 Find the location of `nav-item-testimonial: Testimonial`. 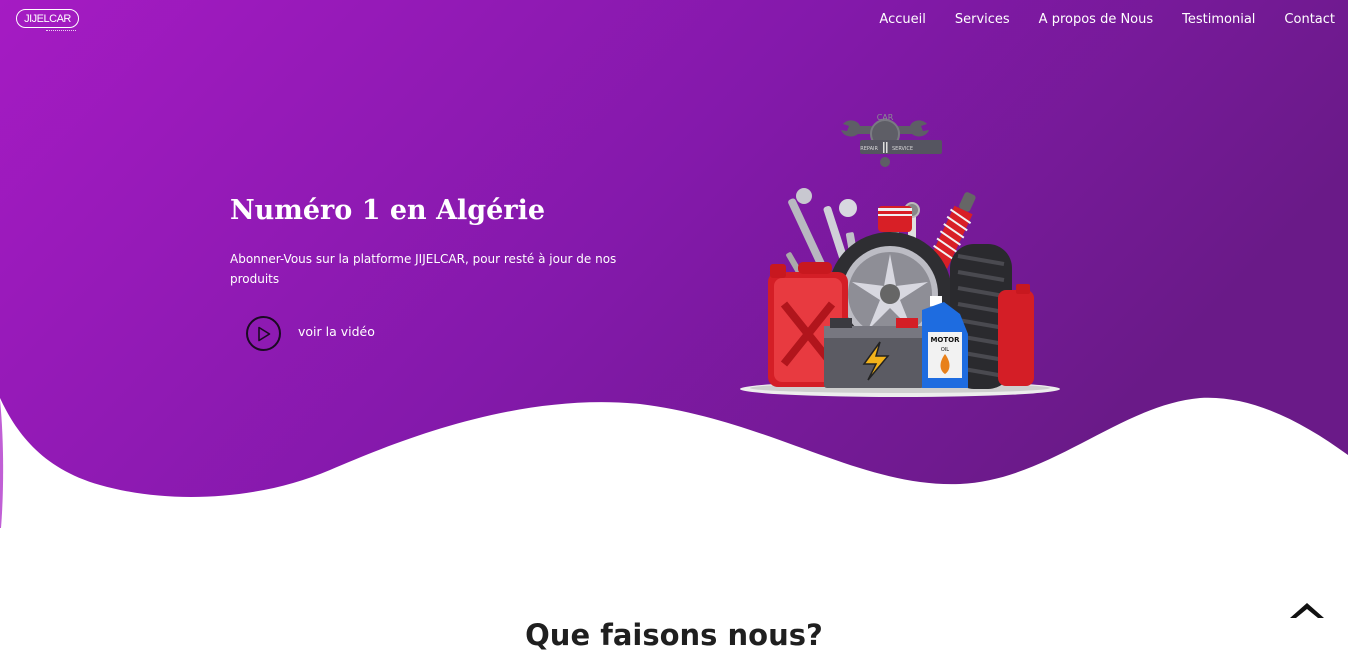

nav-item-testimonial: Testimonial is located at coordinates (1204, 19).